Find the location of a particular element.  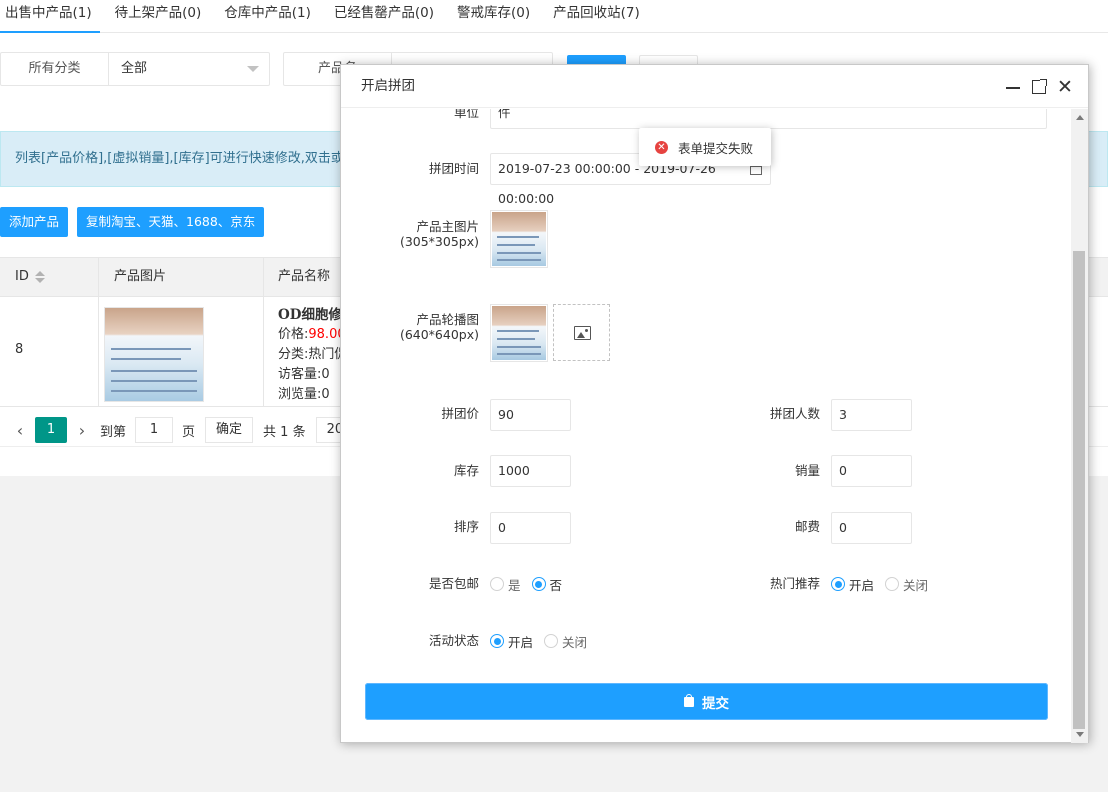

main-image-label: 产品主图片 (305*305px) is located at coordinates (410, 234).